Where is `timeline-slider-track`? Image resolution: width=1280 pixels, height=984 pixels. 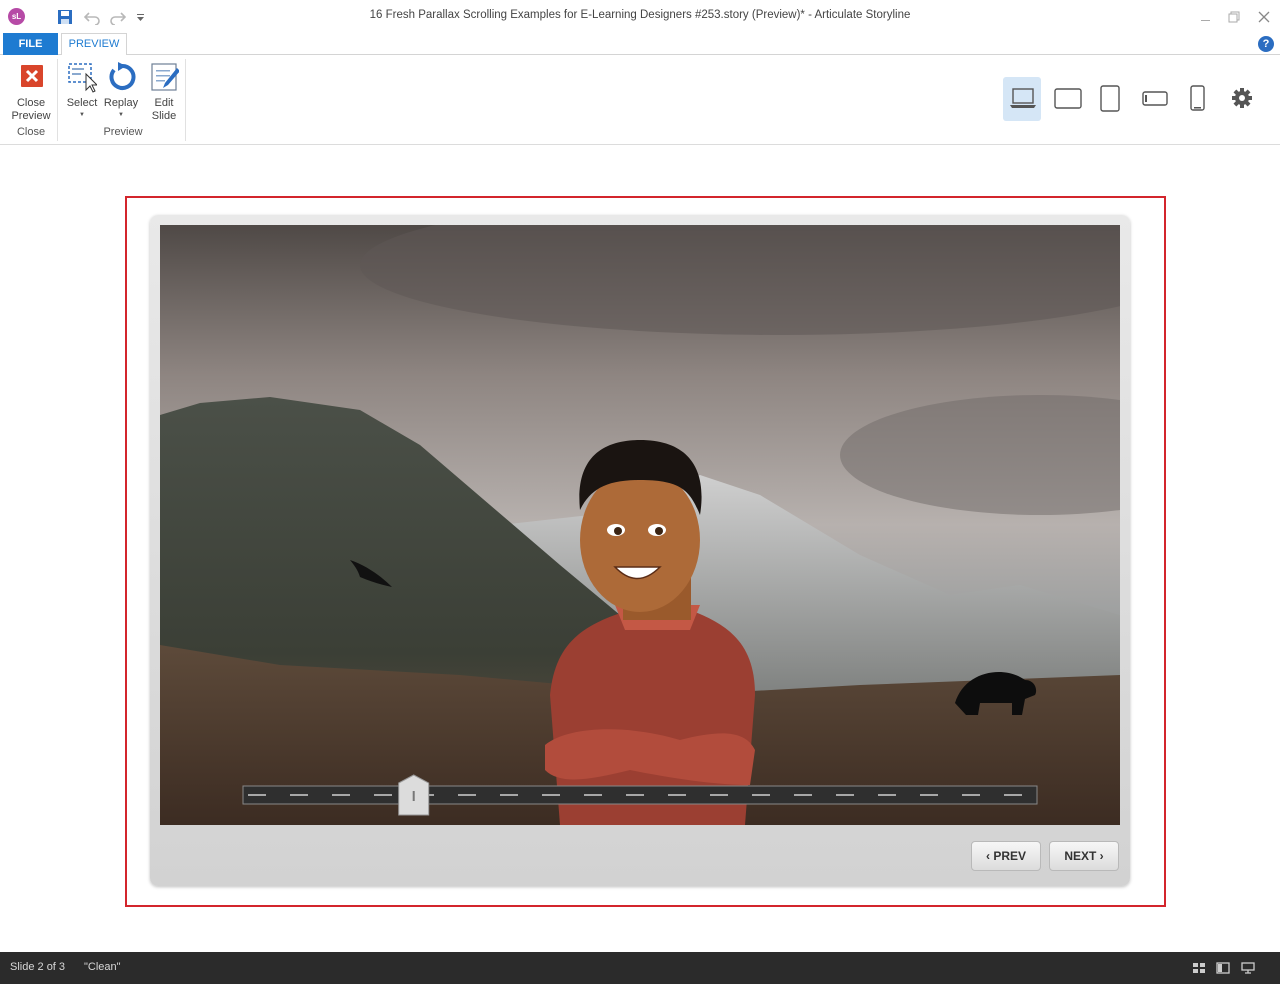
timeline-slider-track is located at coordinates (640, 795).